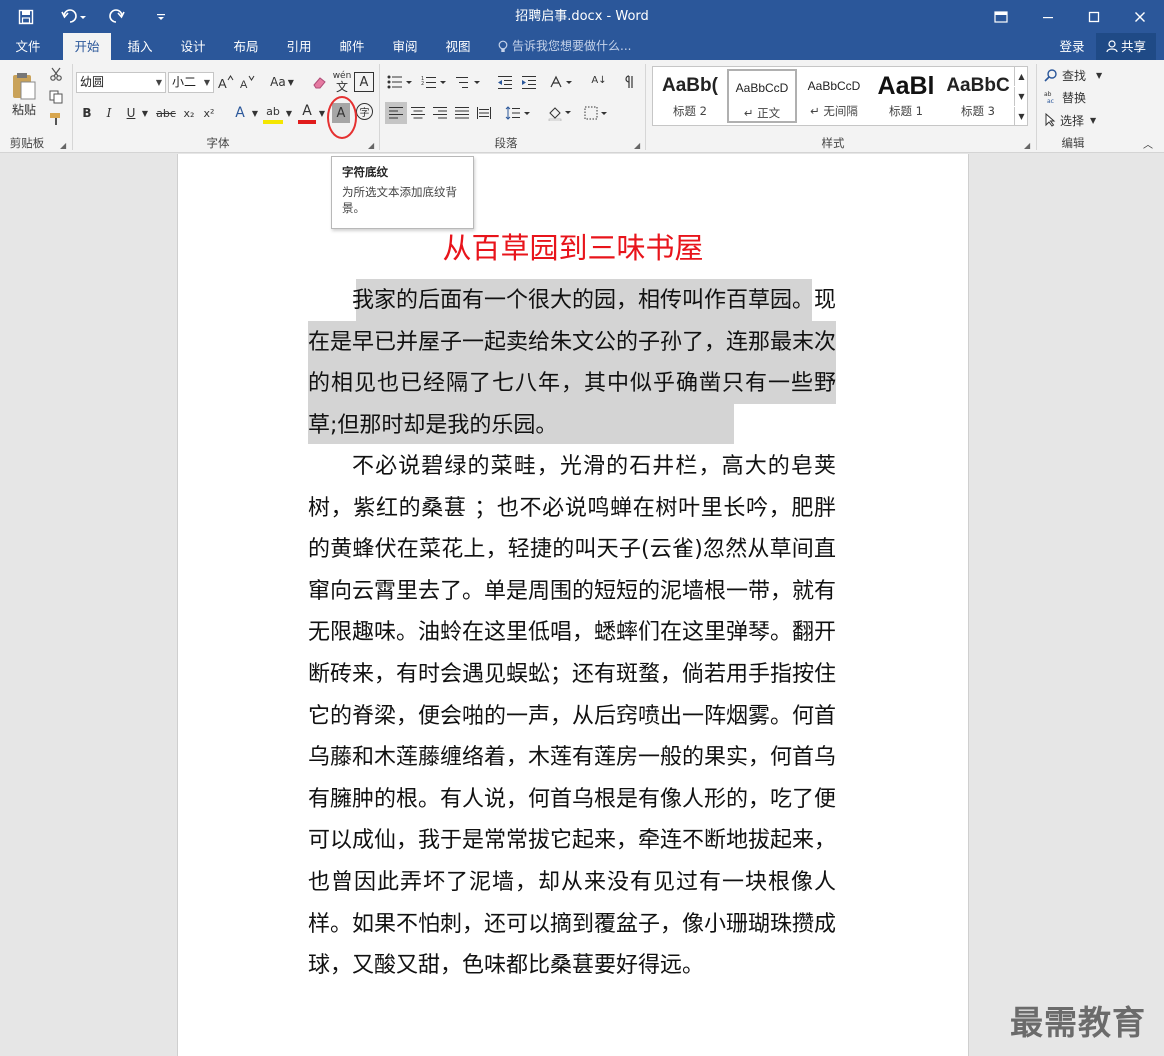  What do you see at coordinates (371, 145) in the screenshot?
I see `font-launcher-icon: ◢` at bounding box center [371, 145].